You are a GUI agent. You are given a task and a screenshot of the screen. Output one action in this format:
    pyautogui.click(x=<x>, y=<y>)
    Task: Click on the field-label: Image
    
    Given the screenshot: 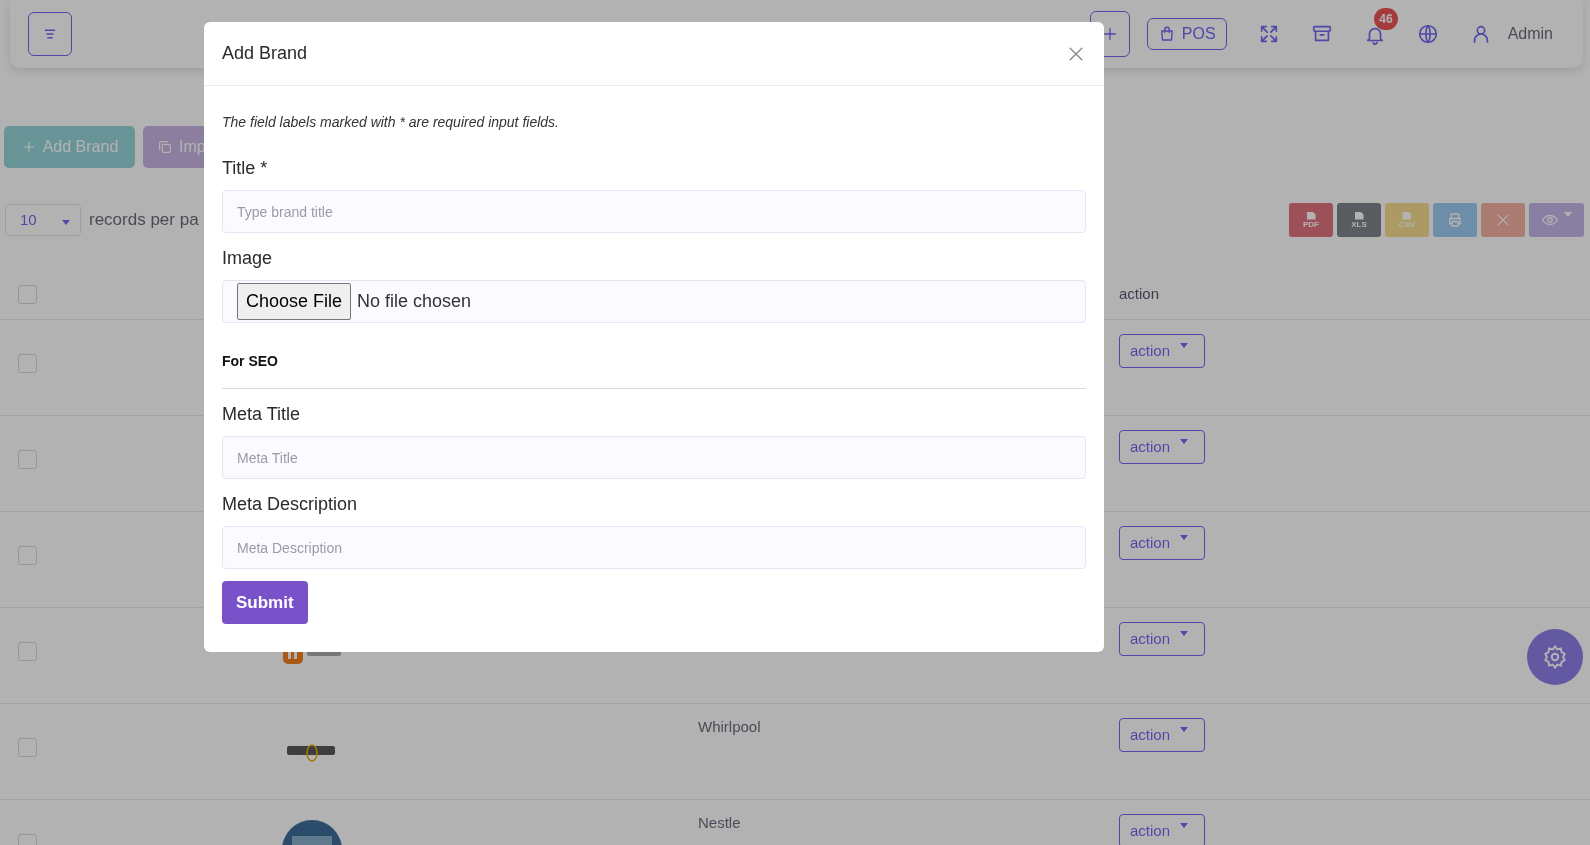 What is the action you would take?
    pyautogui.click(x=248, y=258)
    